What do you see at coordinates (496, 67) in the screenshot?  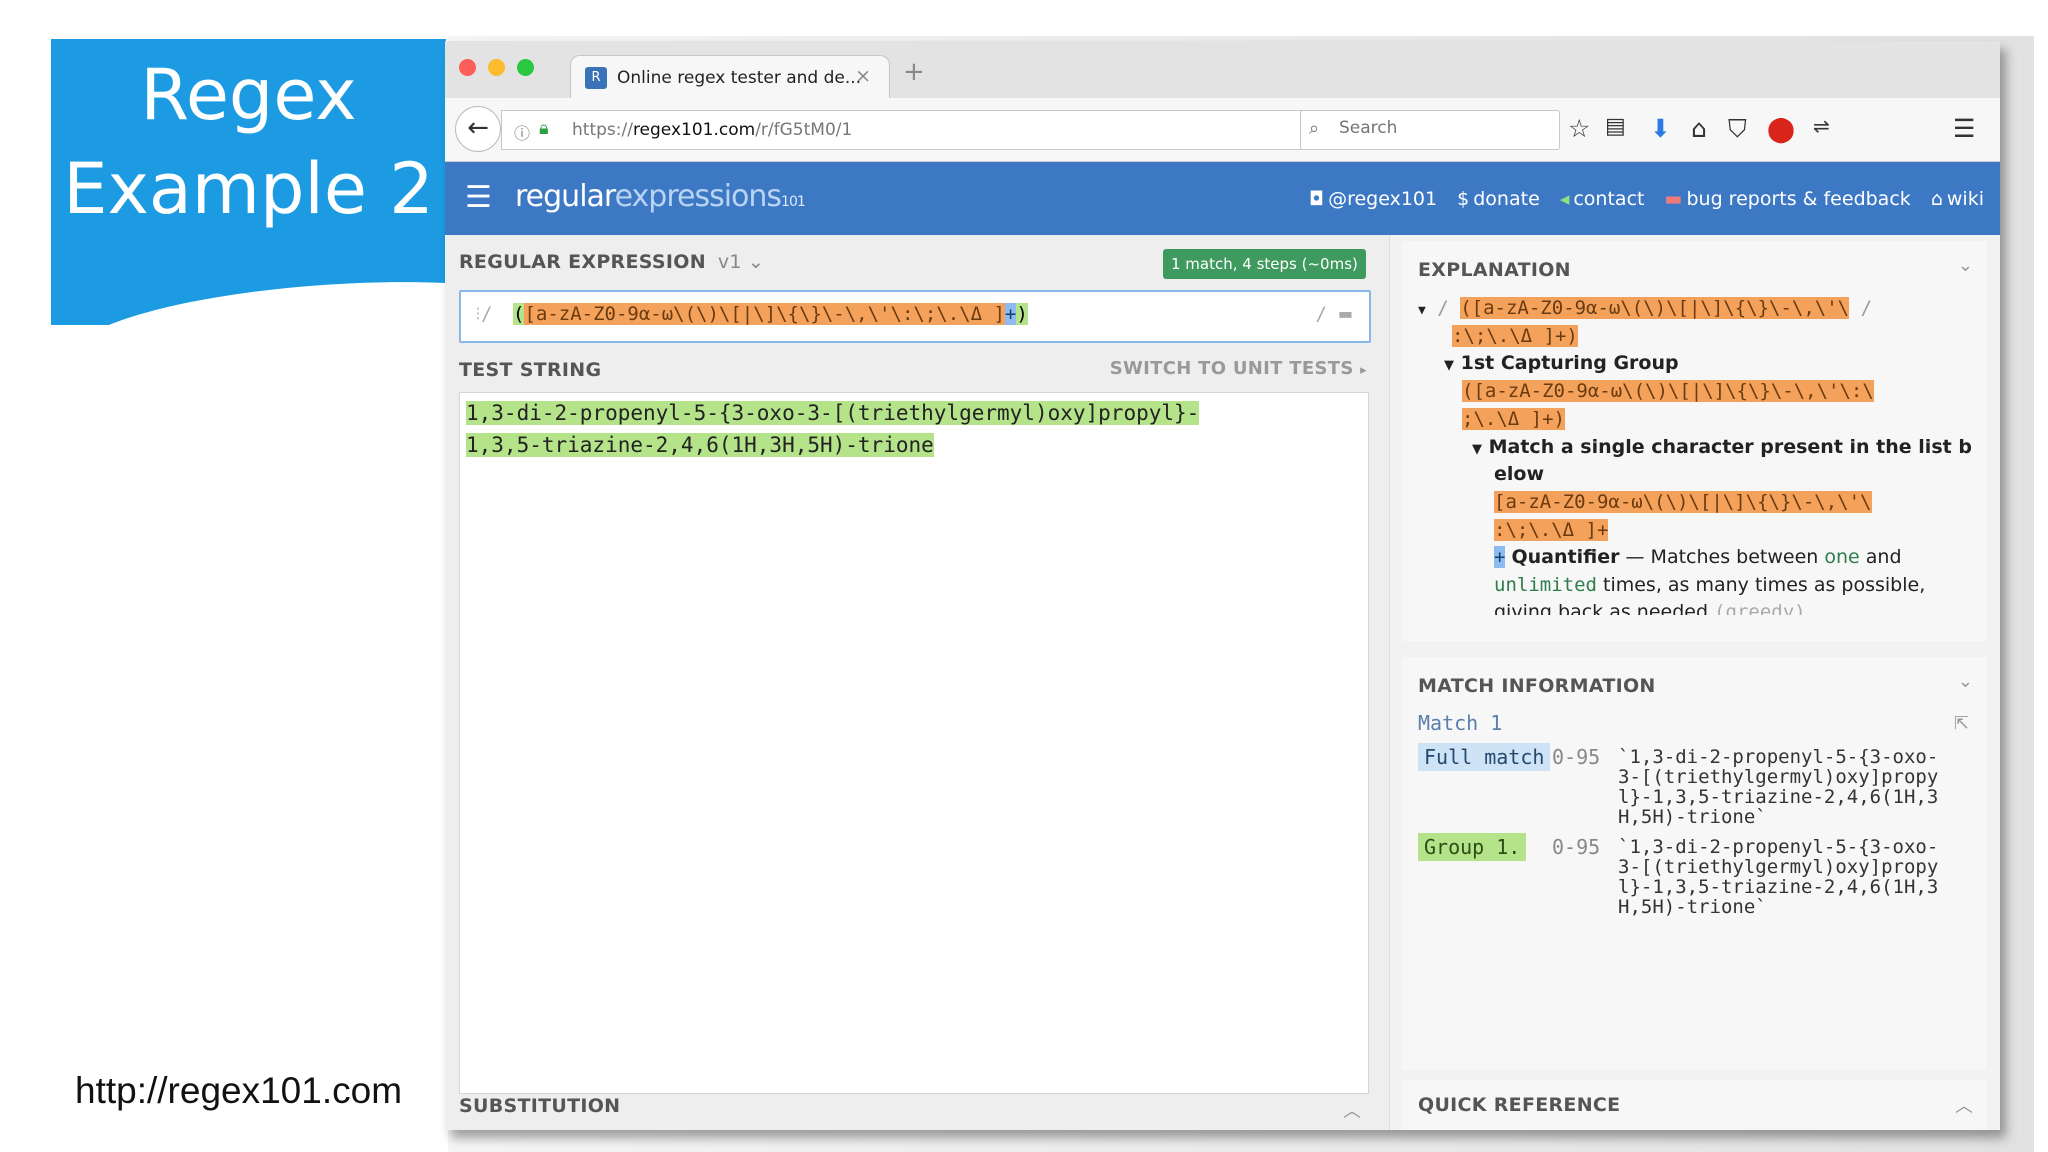 I see `minimize-window-button` at bounding box center [496, 67].